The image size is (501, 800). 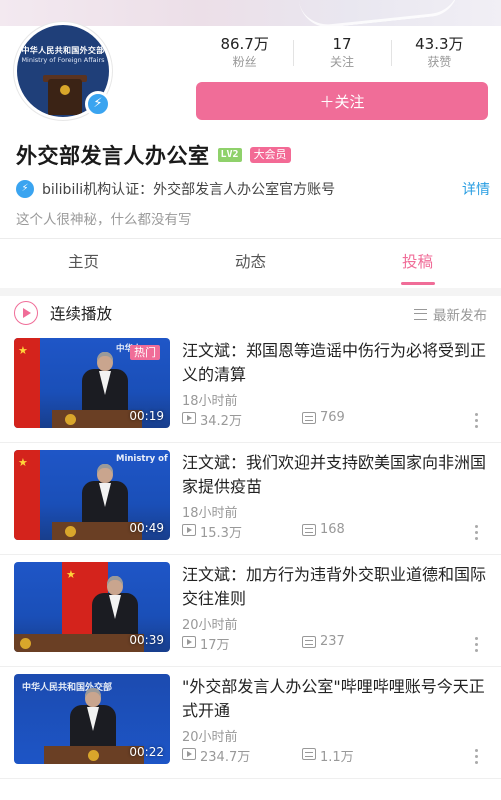 What do you see at coordinates (337, 587) in the screenshot?
I see `video-title: 汪文斌：加方行为违背外交职业道德和国际交往准则` at bounding box center [337, 587].